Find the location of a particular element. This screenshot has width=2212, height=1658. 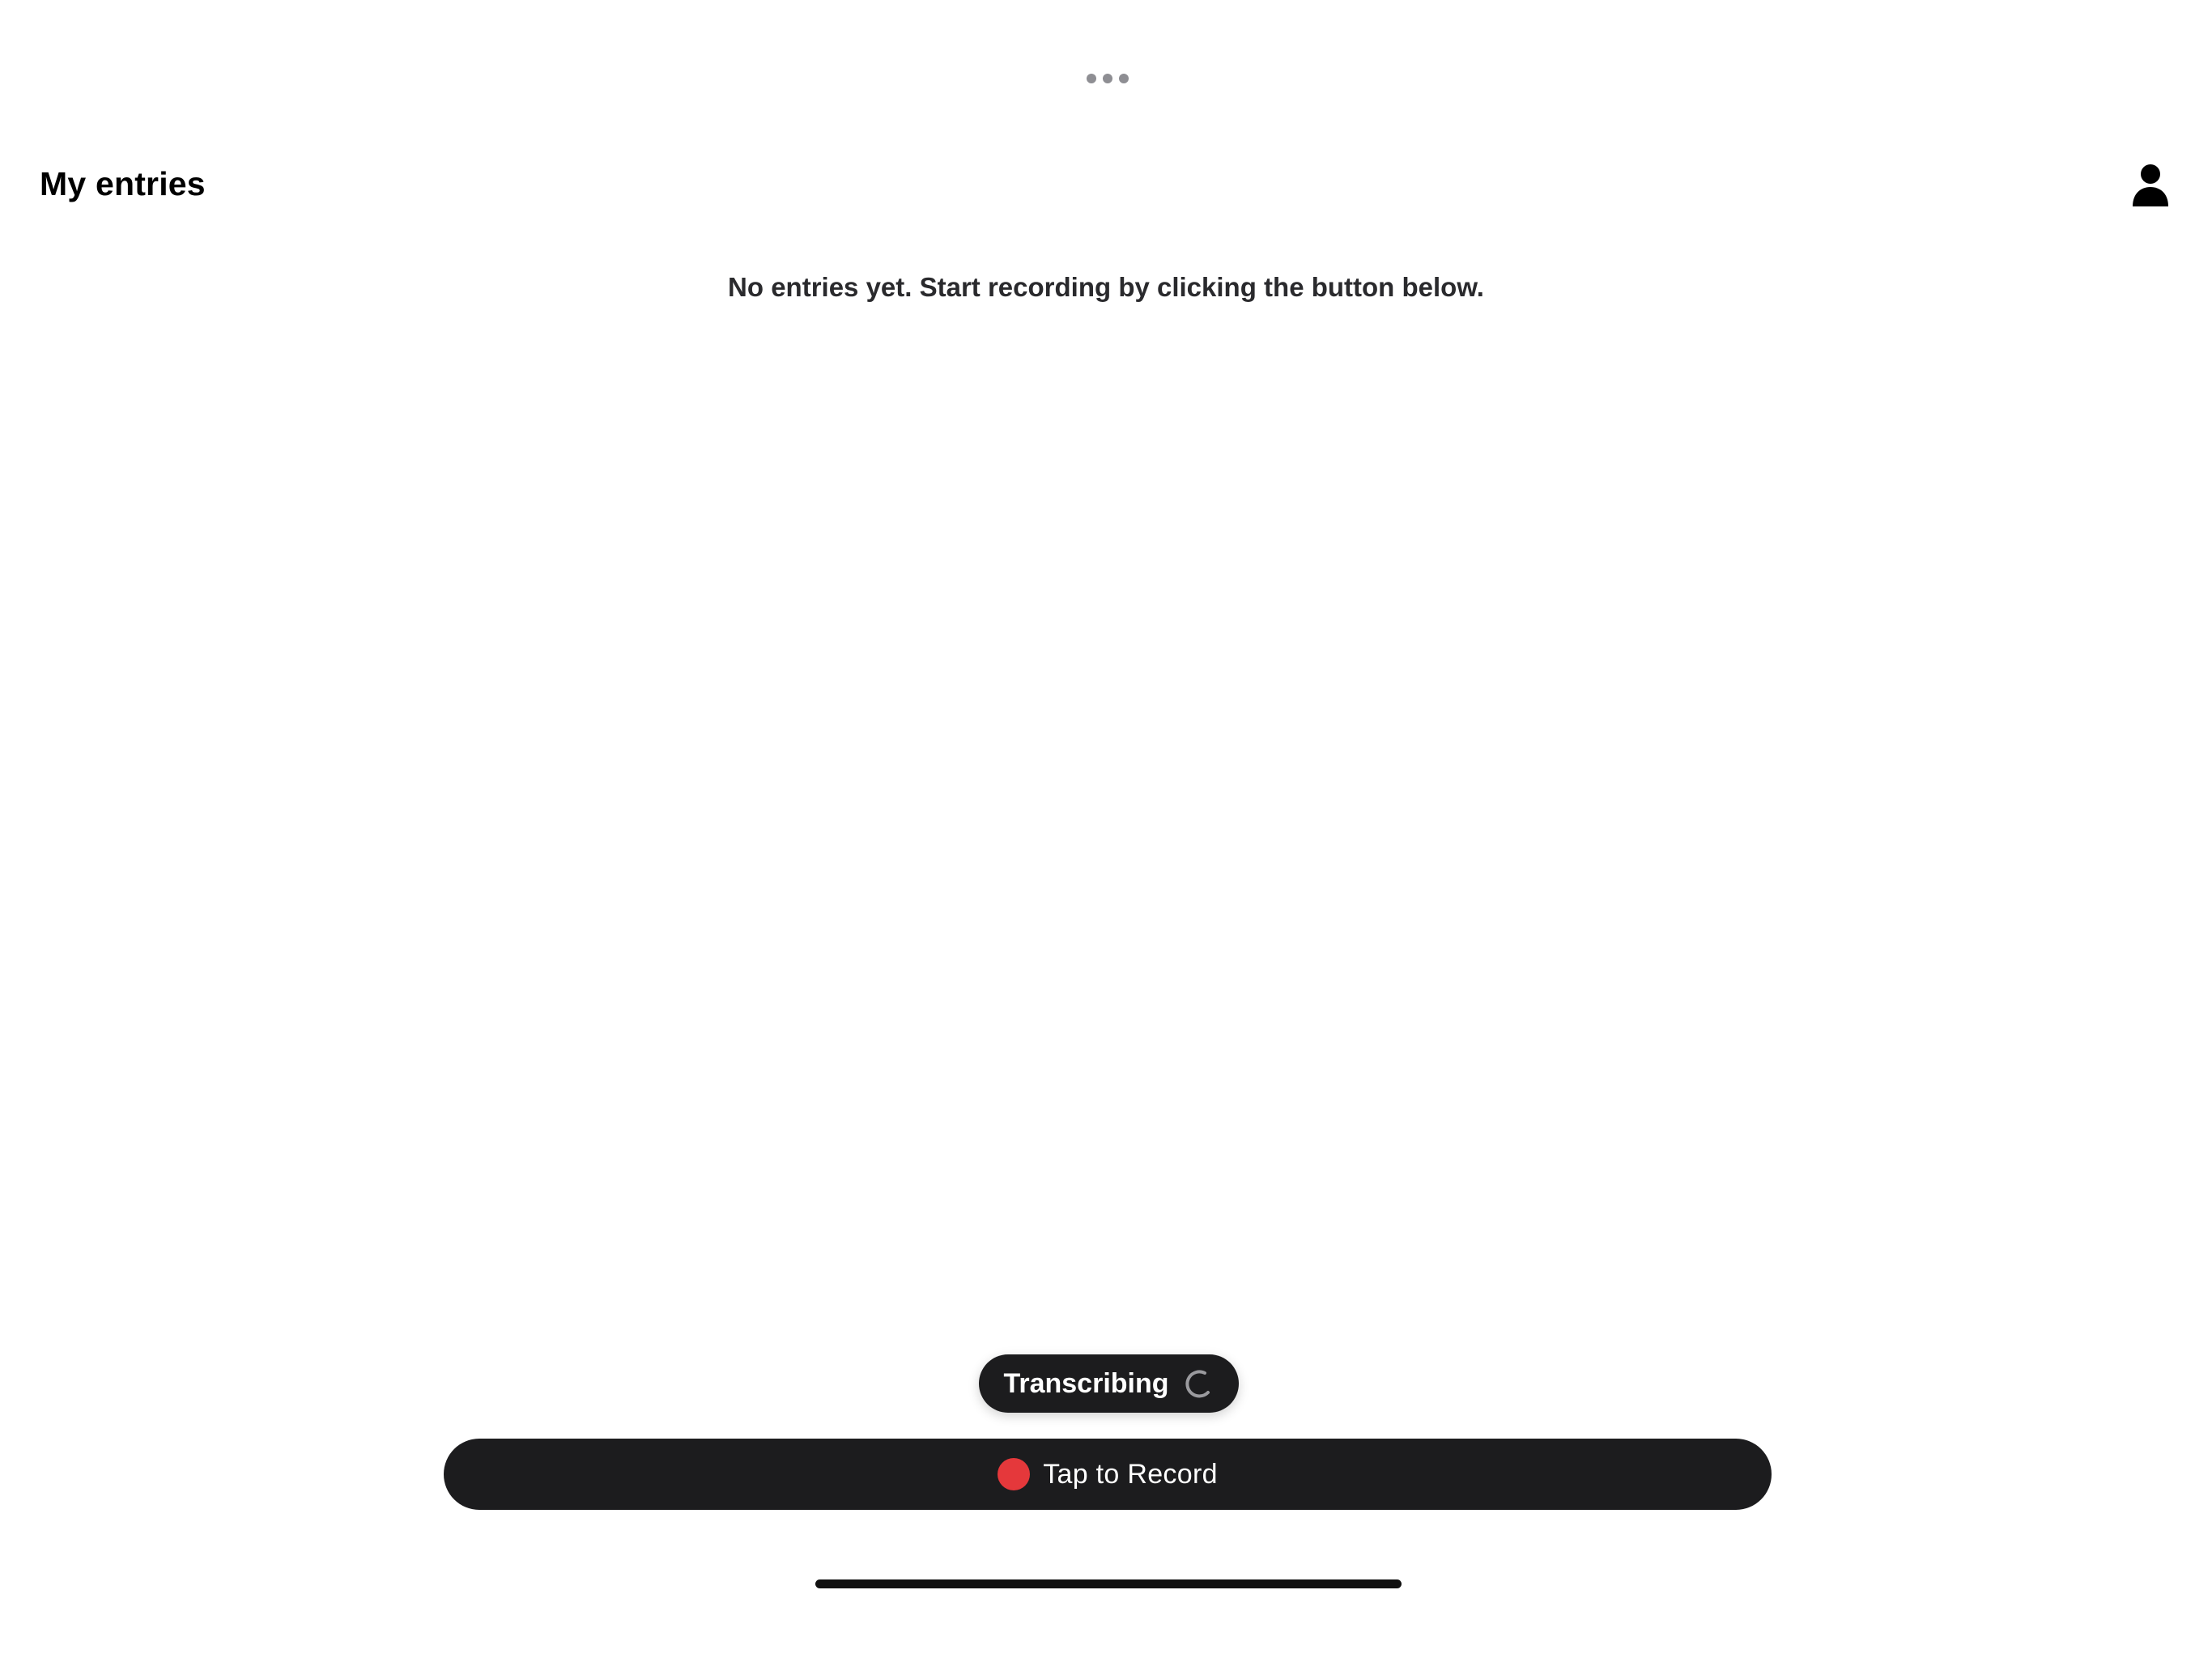

multitasking-ellipsis-icon is located at coordinates (1108, 78).